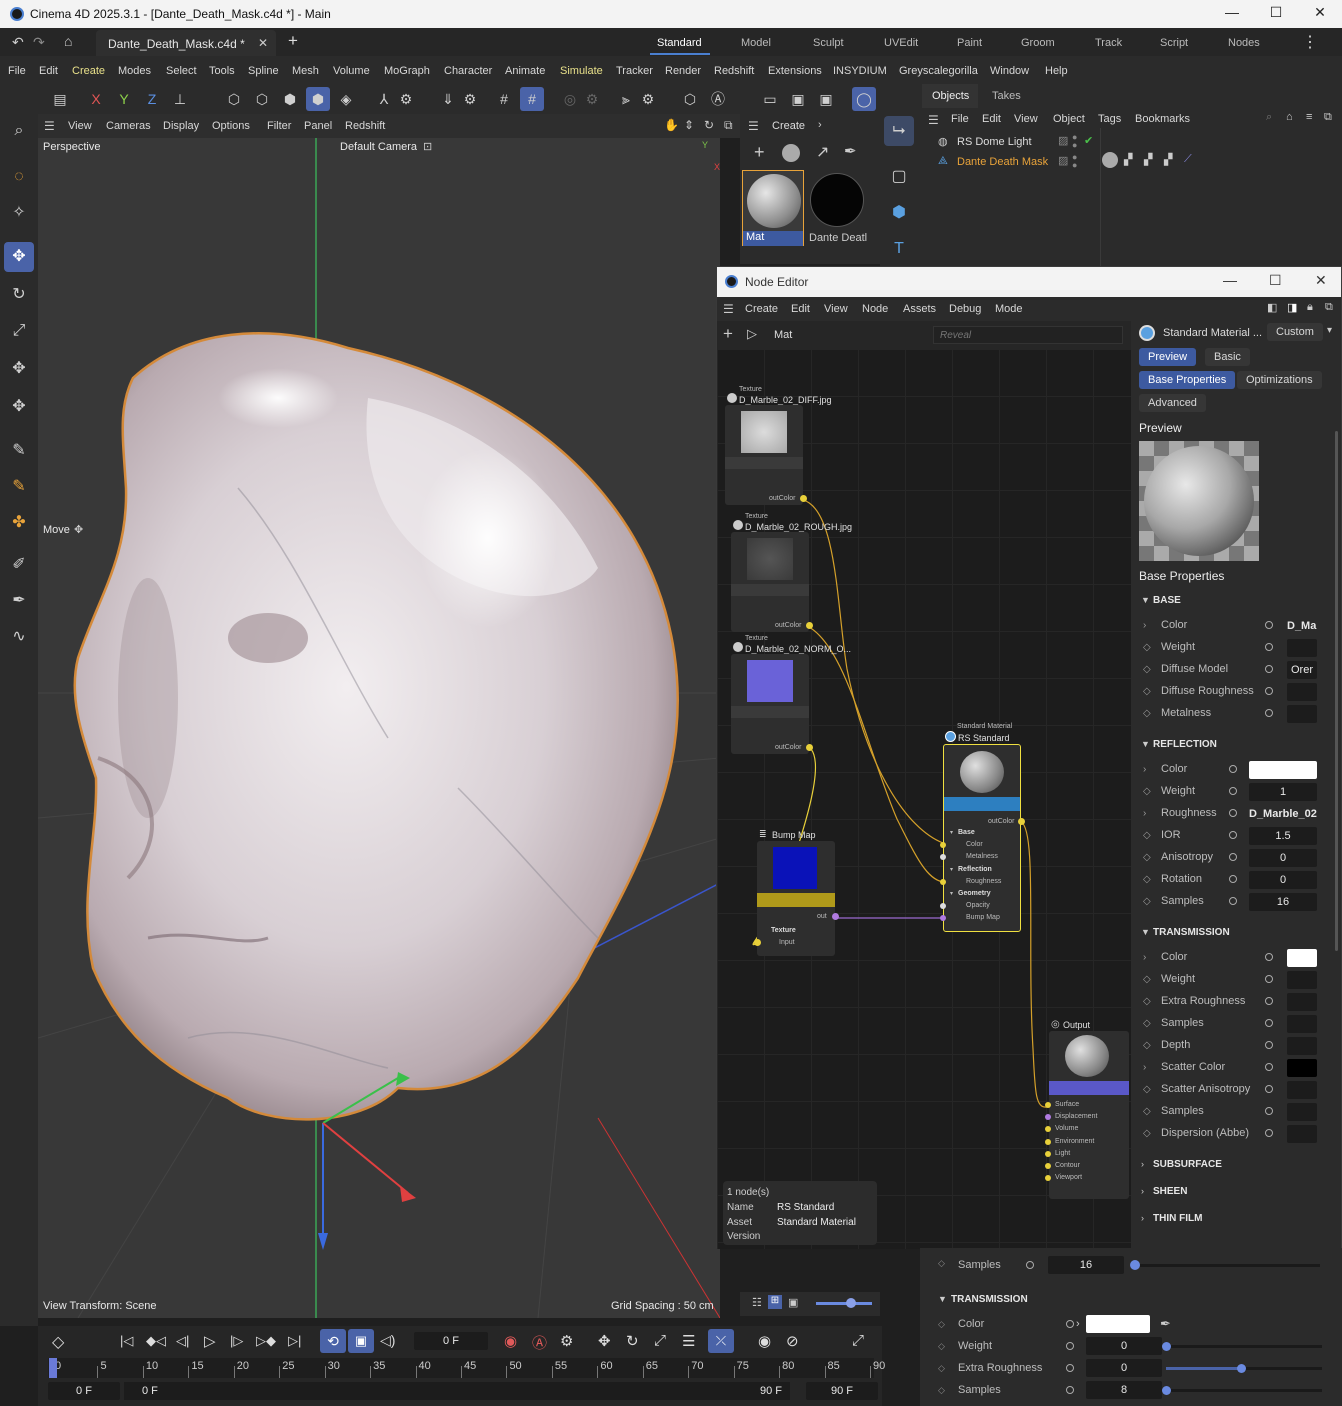 The width and height of the screenshot is (1342, 1406). What do you see at coordinates (604, 1341) in the screenshot?
I see `key-position-icon: ✥` at bounding box center [604, 1341].